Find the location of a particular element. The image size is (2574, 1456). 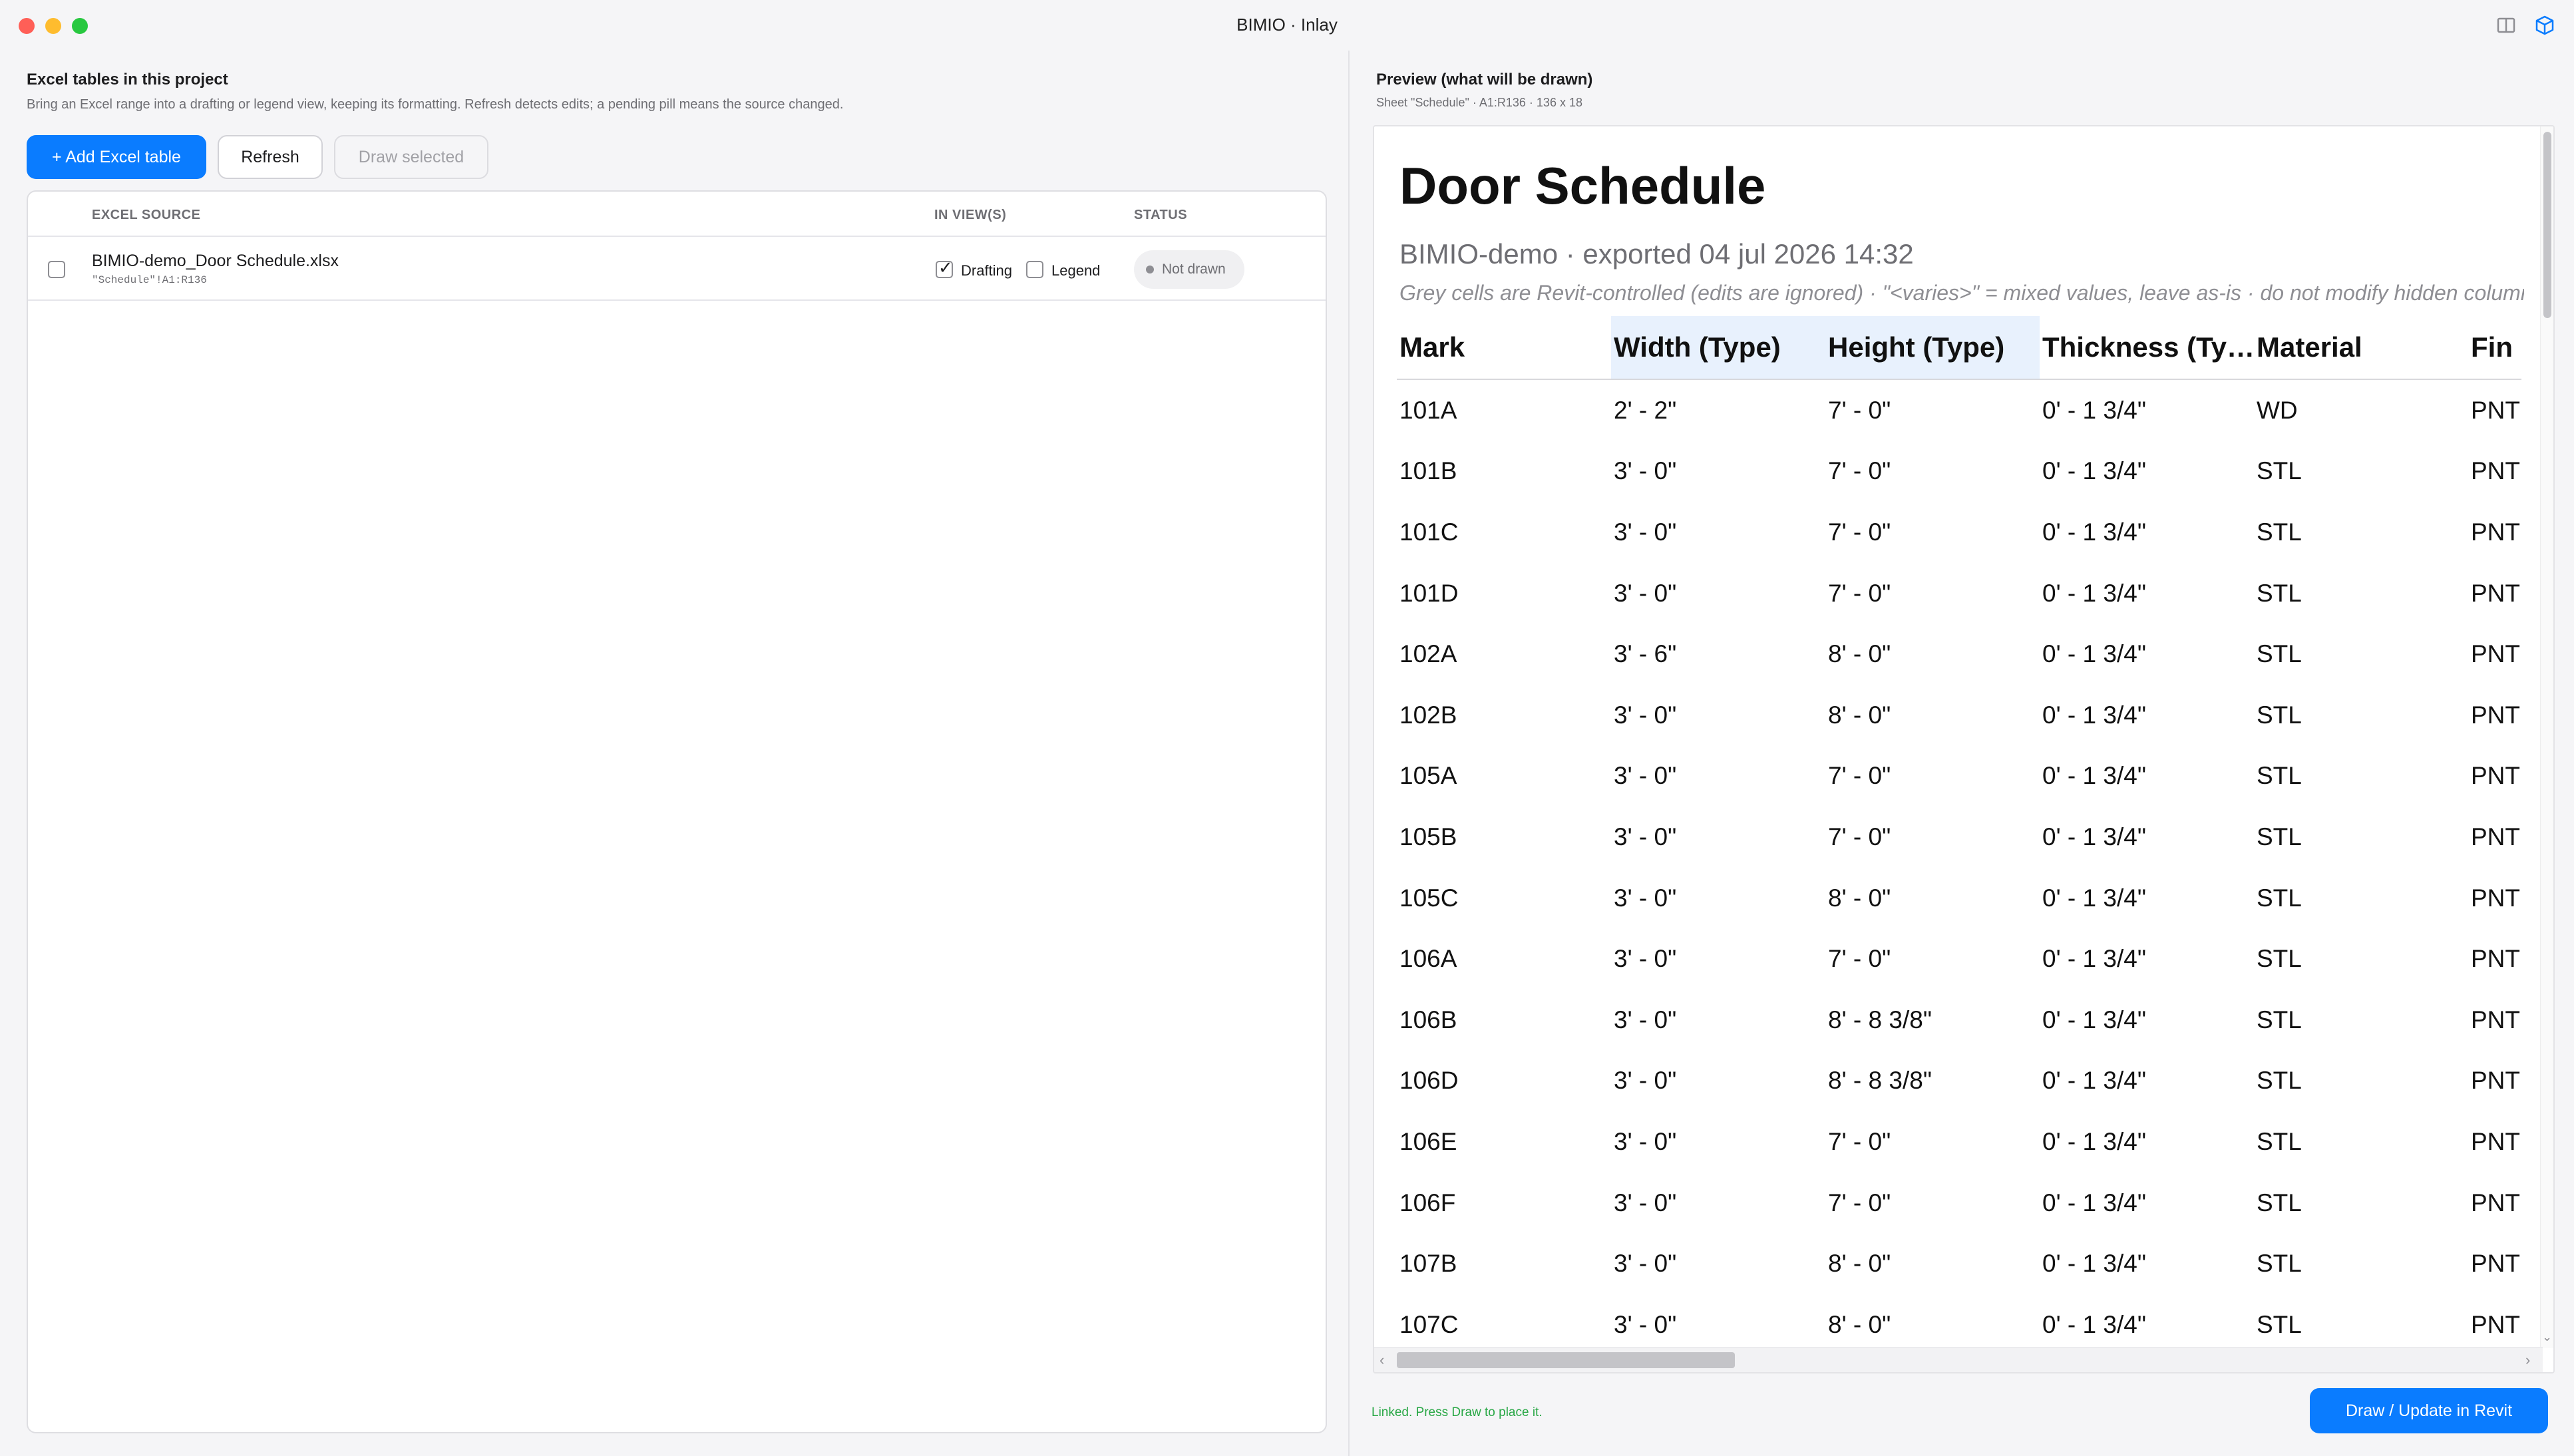

schedule-cell: 102A is located at coordinates (1428, 654).